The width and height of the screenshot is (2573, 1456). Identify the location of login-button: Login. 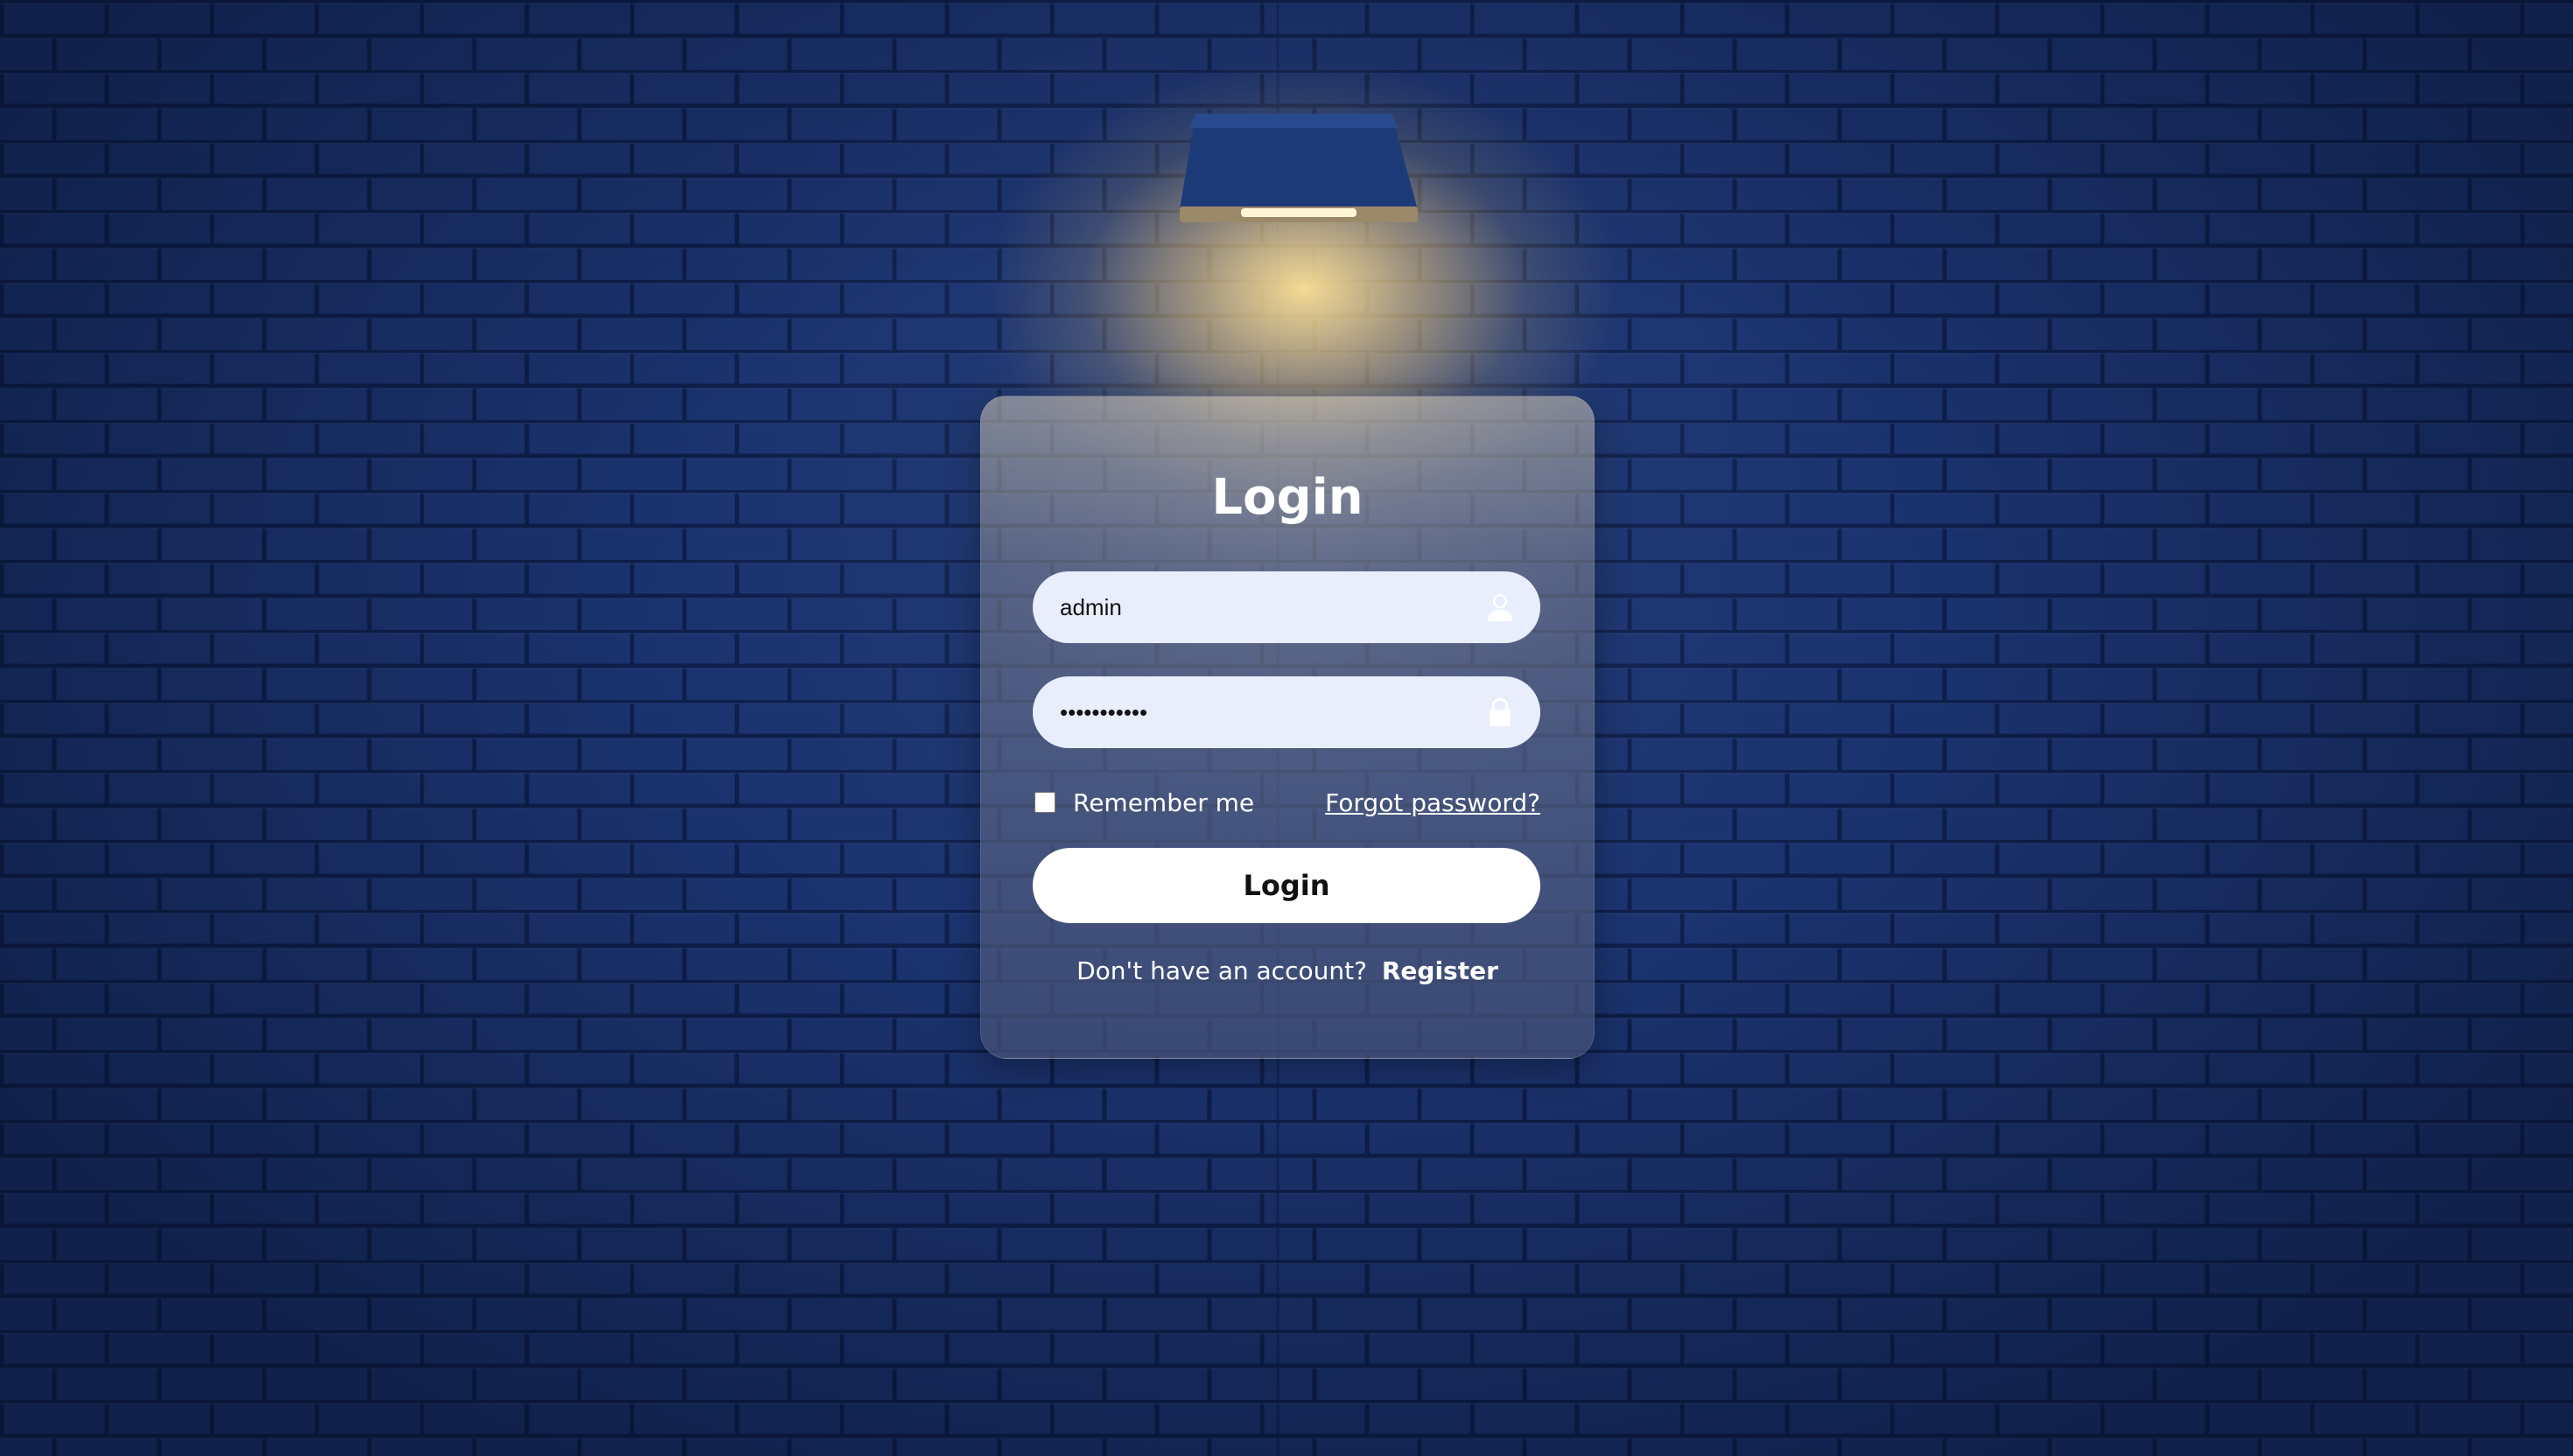
(1286, 885).